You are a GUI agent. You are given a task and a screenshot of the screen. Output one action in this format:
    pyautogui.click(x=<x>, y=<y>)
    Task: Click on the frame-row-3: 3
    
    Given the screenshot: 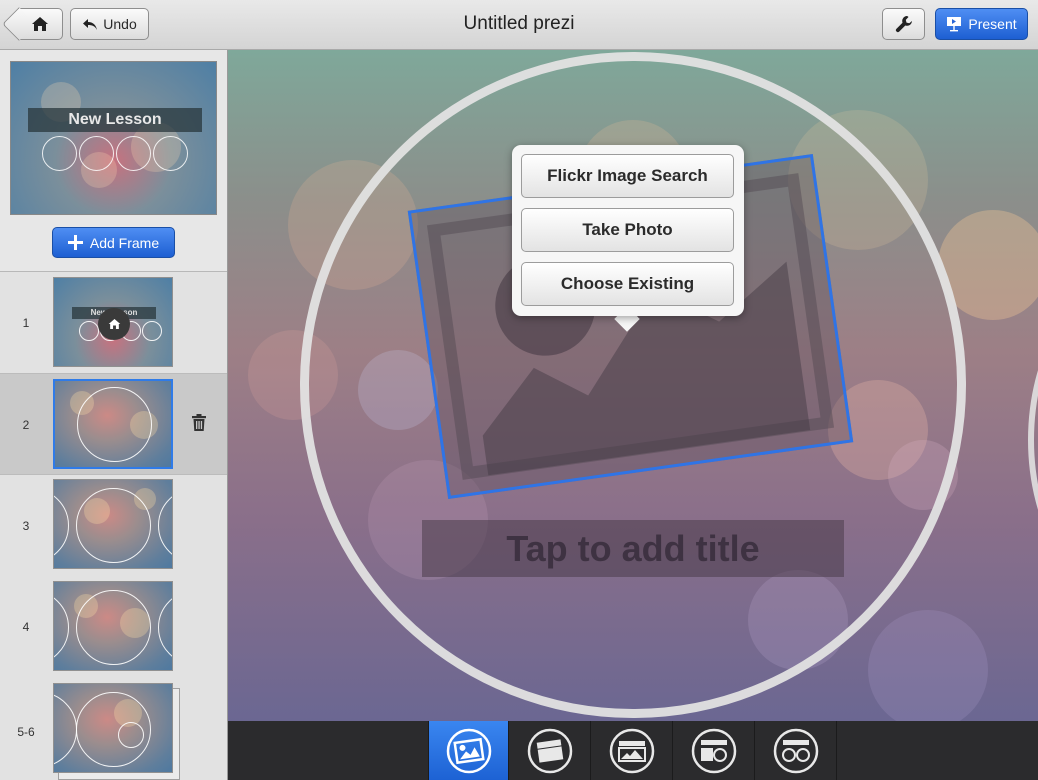 What is the action you would take?
    pyautogui.click(x=113, y=526)
    